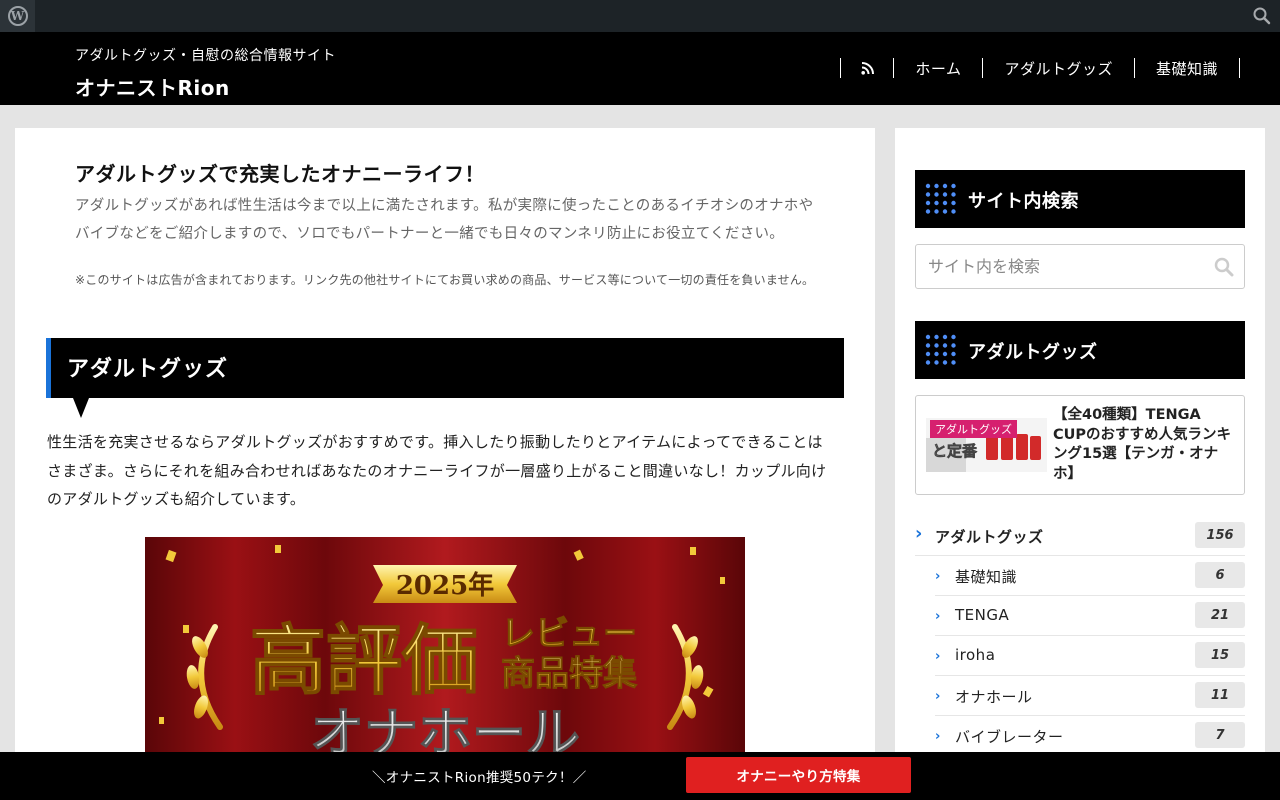 This screenshot has width=1280, height=800. I want to click on wordpress-logo-letter: W, so click(17, 16).